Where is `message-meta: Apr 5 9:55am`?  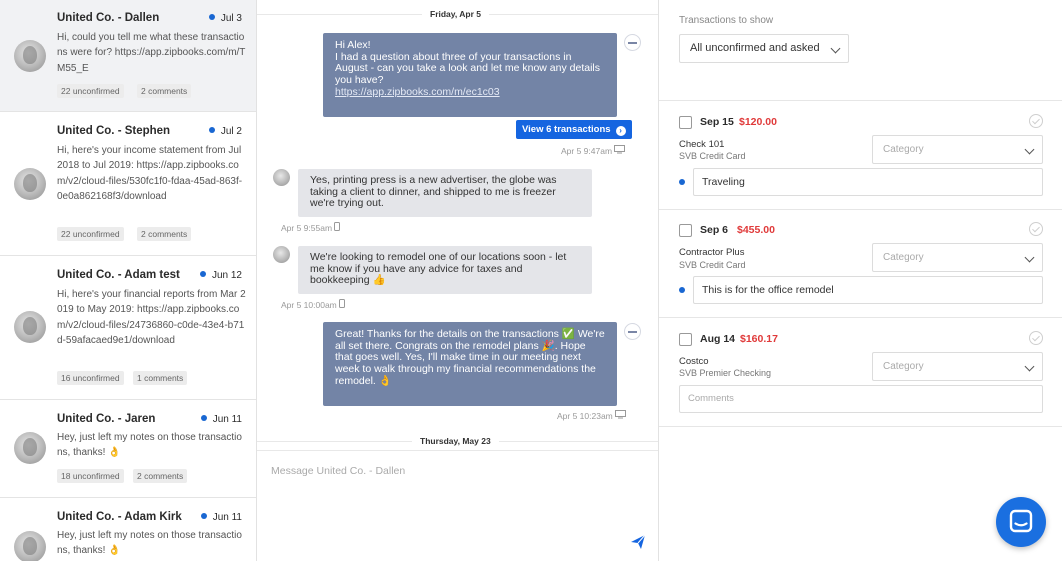
message-meta: Apr 5 9:55am is located at coordinates (311, 227).